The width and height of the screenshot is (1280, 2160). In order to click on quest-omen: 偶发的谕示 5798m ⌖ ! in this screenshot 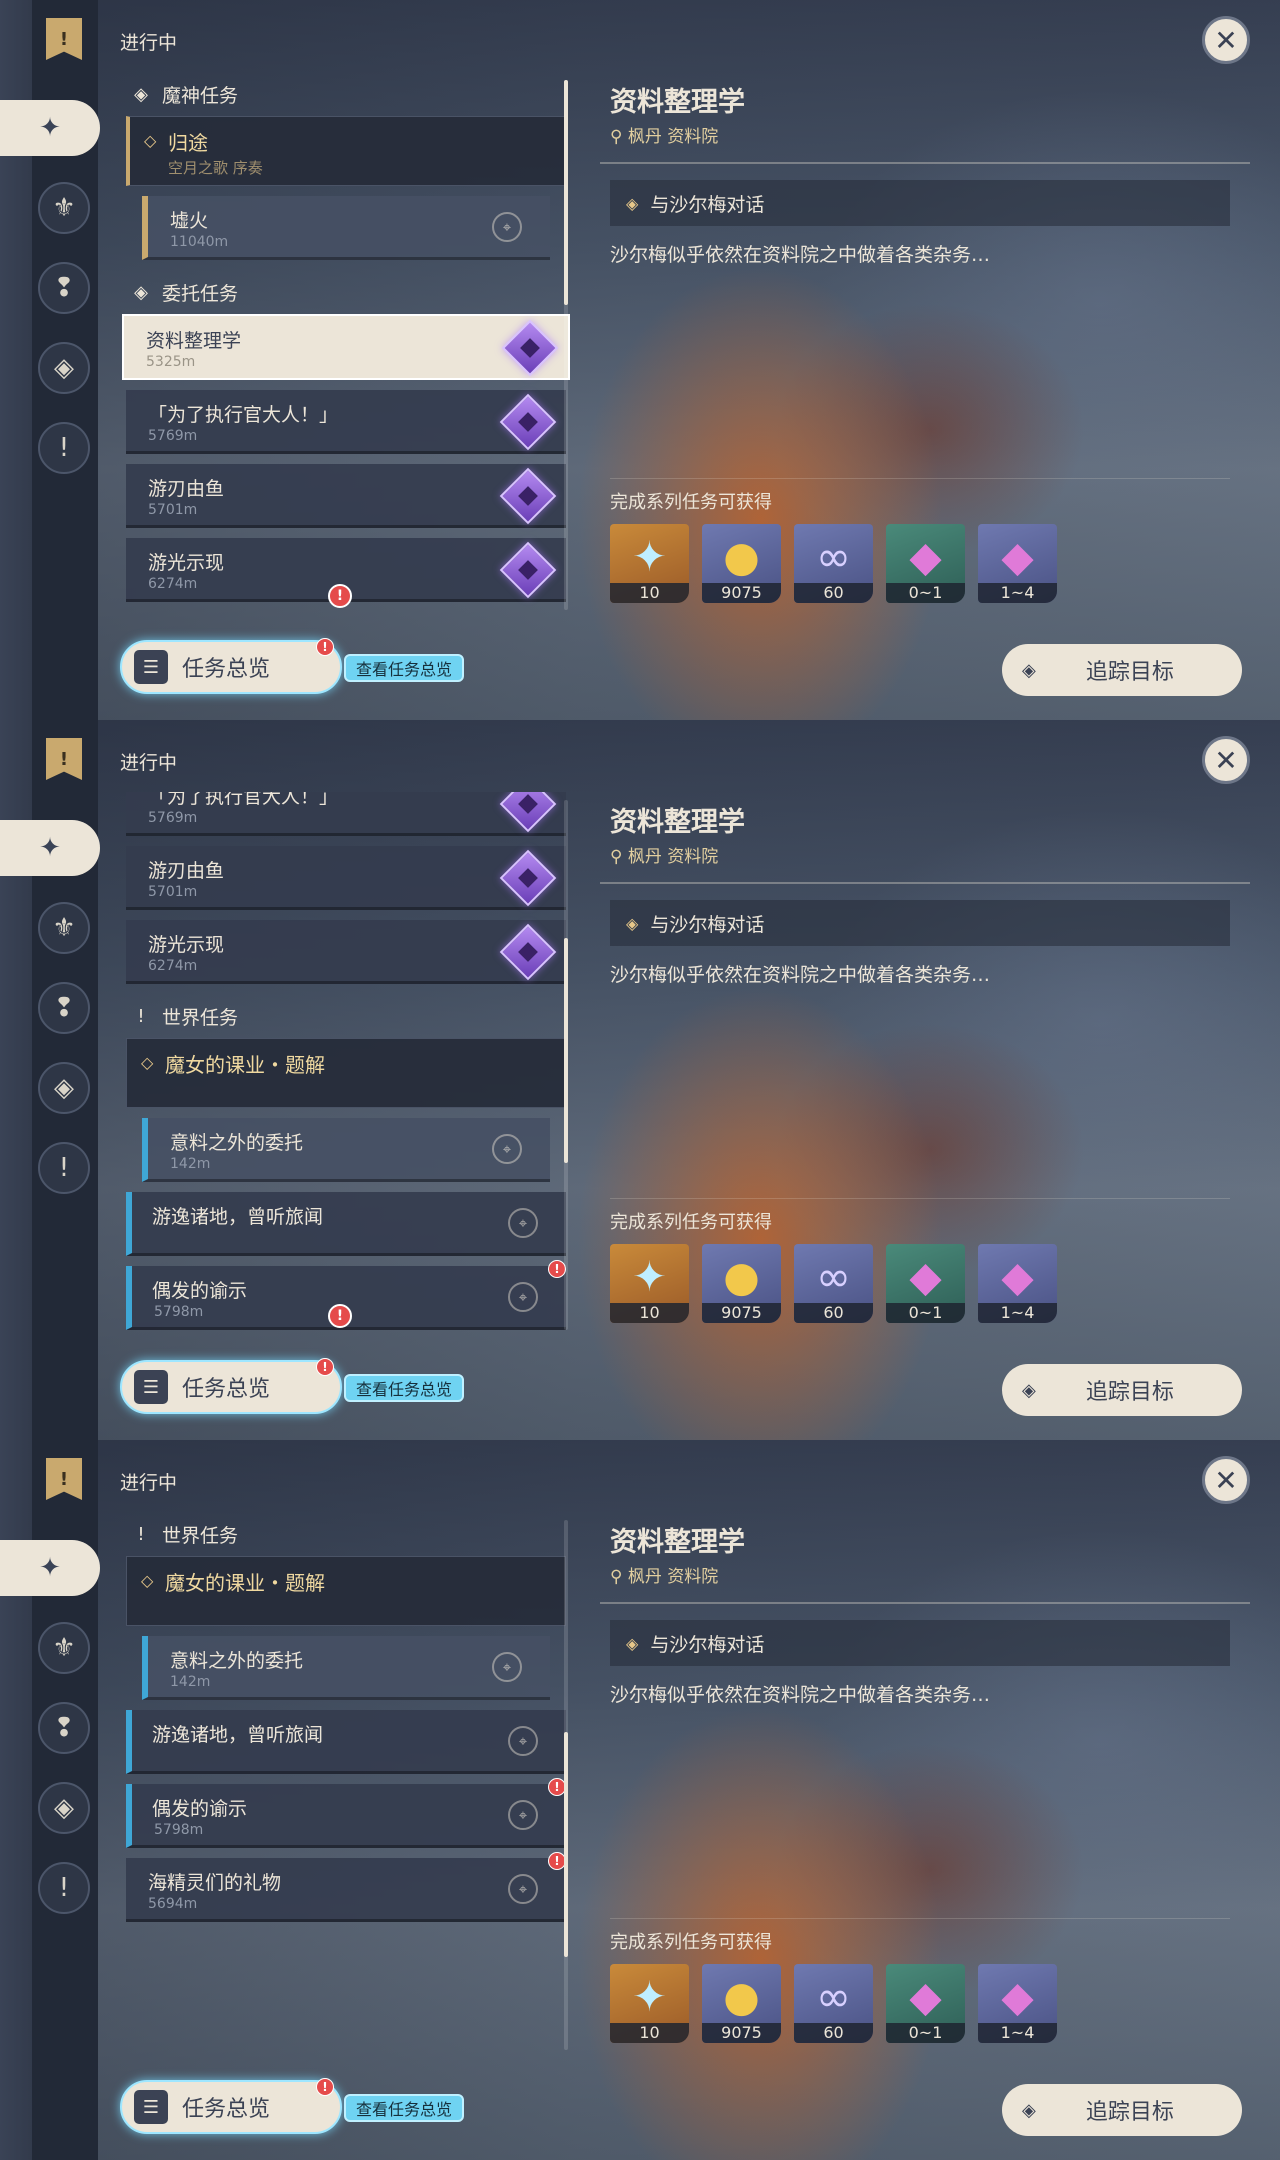, I will do `click(346, 1813)`.